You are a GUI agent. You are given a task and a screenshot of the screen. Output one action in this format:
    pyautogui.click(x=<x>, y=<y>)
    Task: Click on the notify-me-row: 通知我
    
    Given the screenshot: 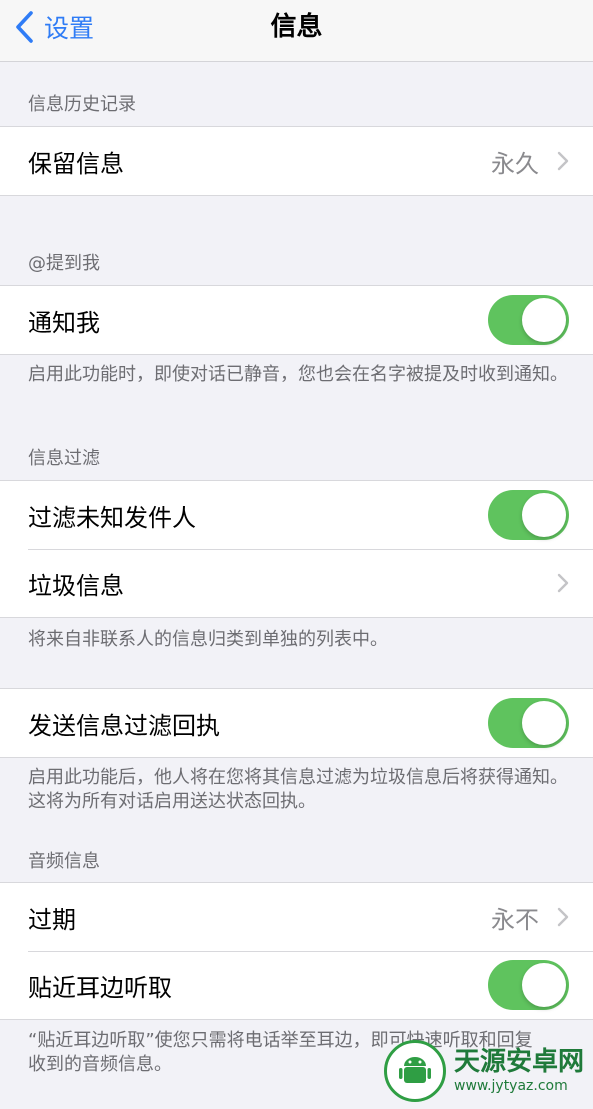 What is the action you would take?
    pyautogui.click(x=296, y=320)
    